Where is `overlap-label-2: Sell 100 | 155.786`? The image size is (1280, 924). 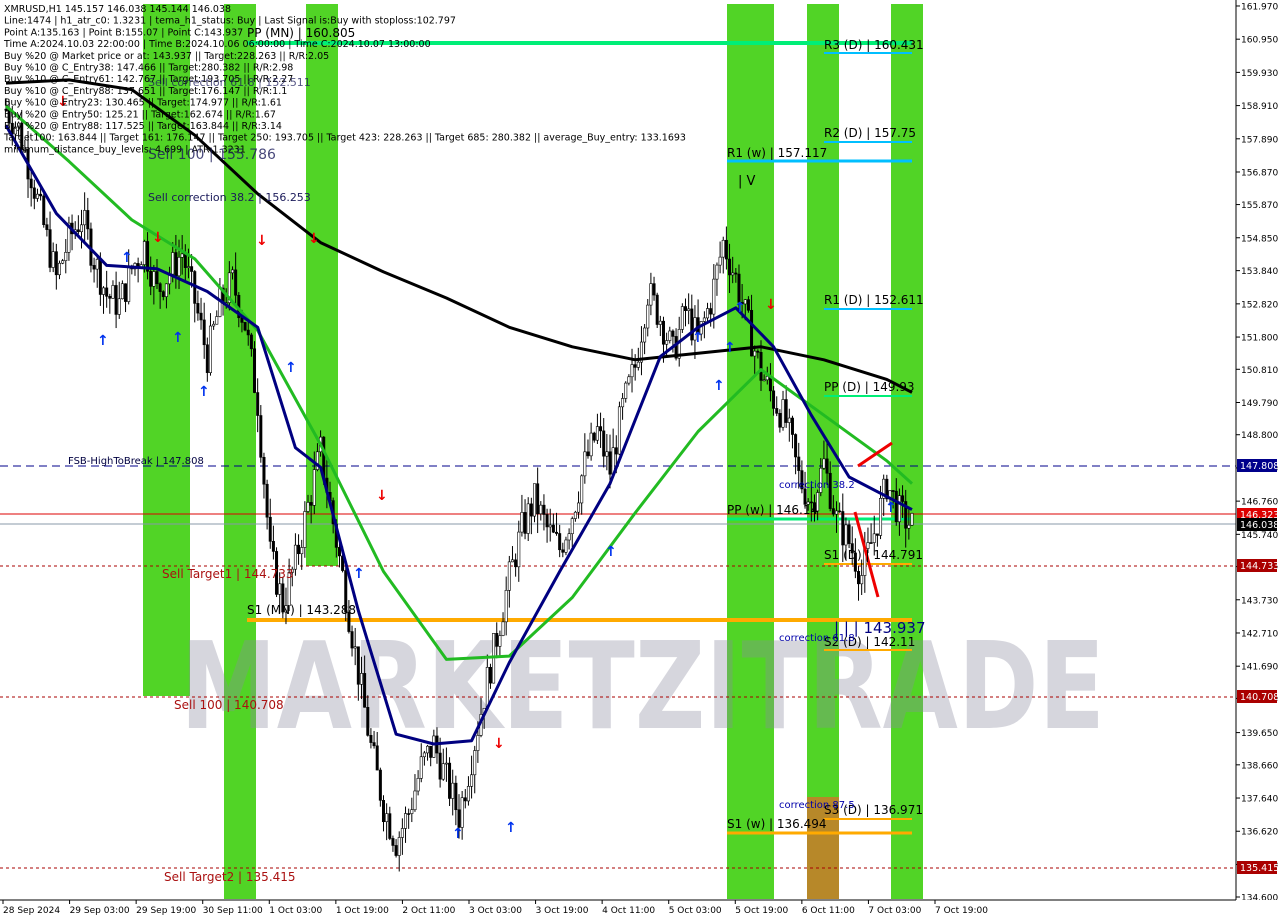 overlap-label-2: Sell 100 | 155.786 is located at coordinates (212, 155).